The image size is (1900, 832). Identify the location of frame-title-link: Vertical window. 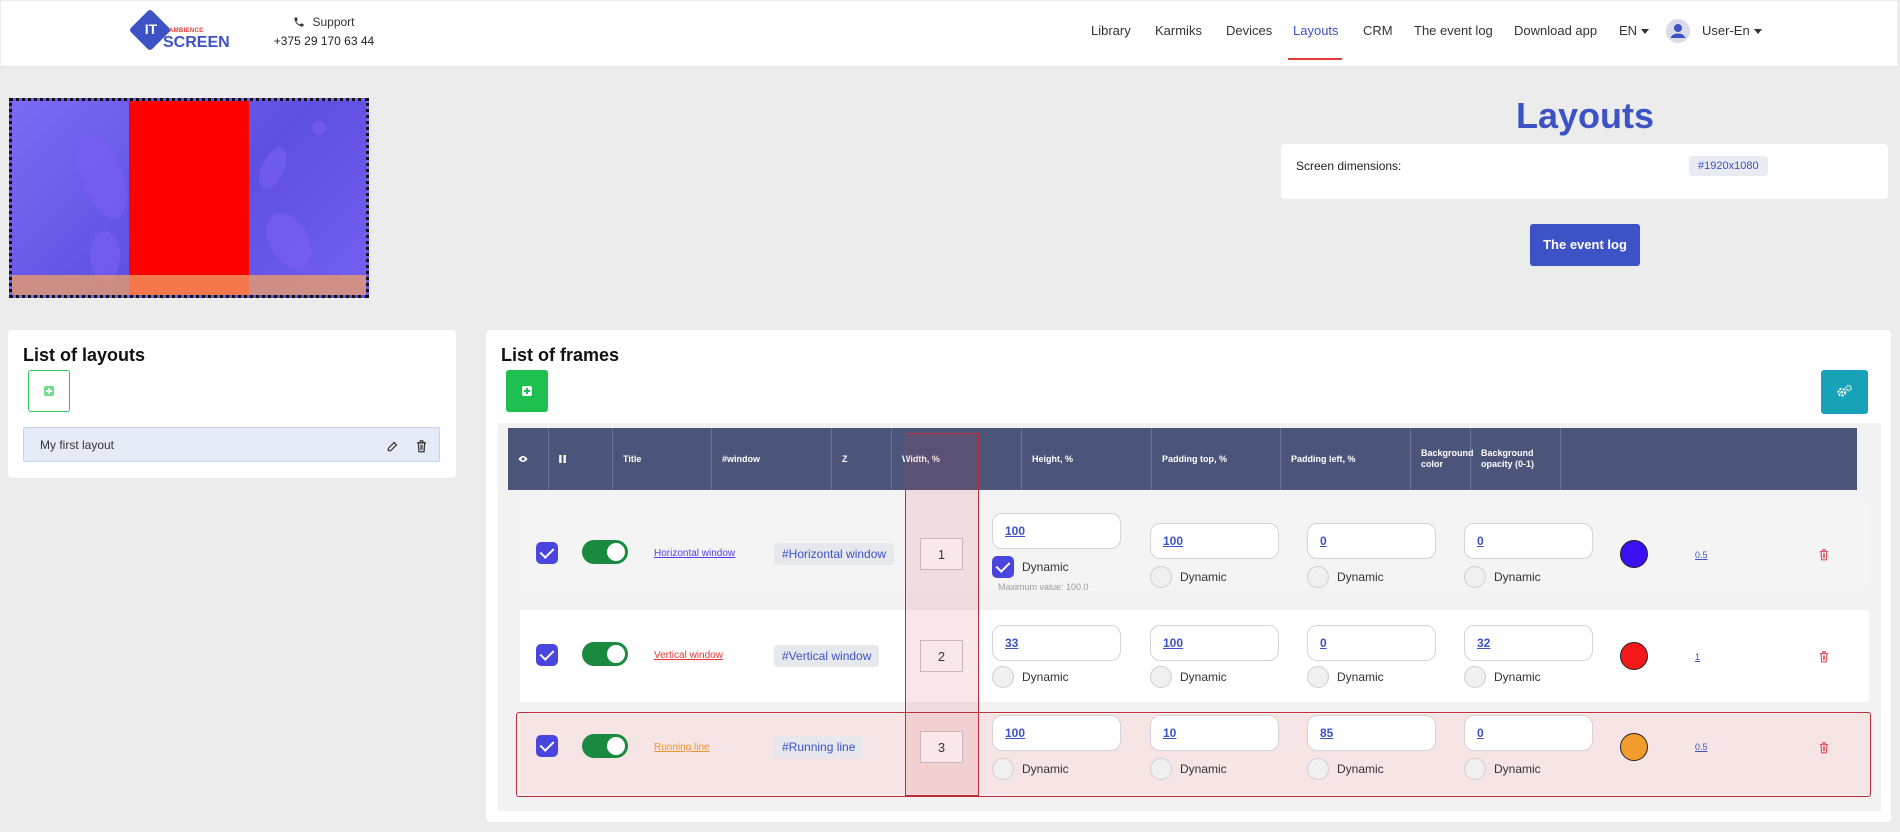
(688, 655).